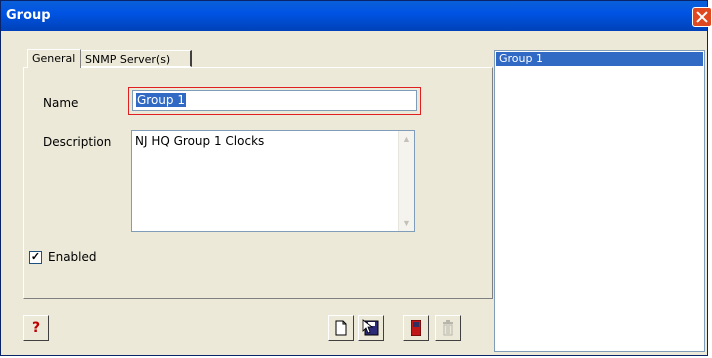  I want to click on delete-button, so click(448, 328).